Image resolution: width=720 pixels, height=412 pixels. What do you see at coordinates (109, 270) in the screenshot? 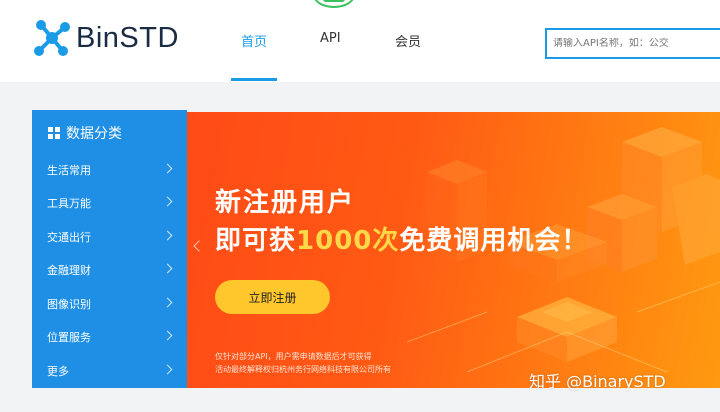
I see `sidebar-item-finance: 金融理财` at bounding box center [109, 270].